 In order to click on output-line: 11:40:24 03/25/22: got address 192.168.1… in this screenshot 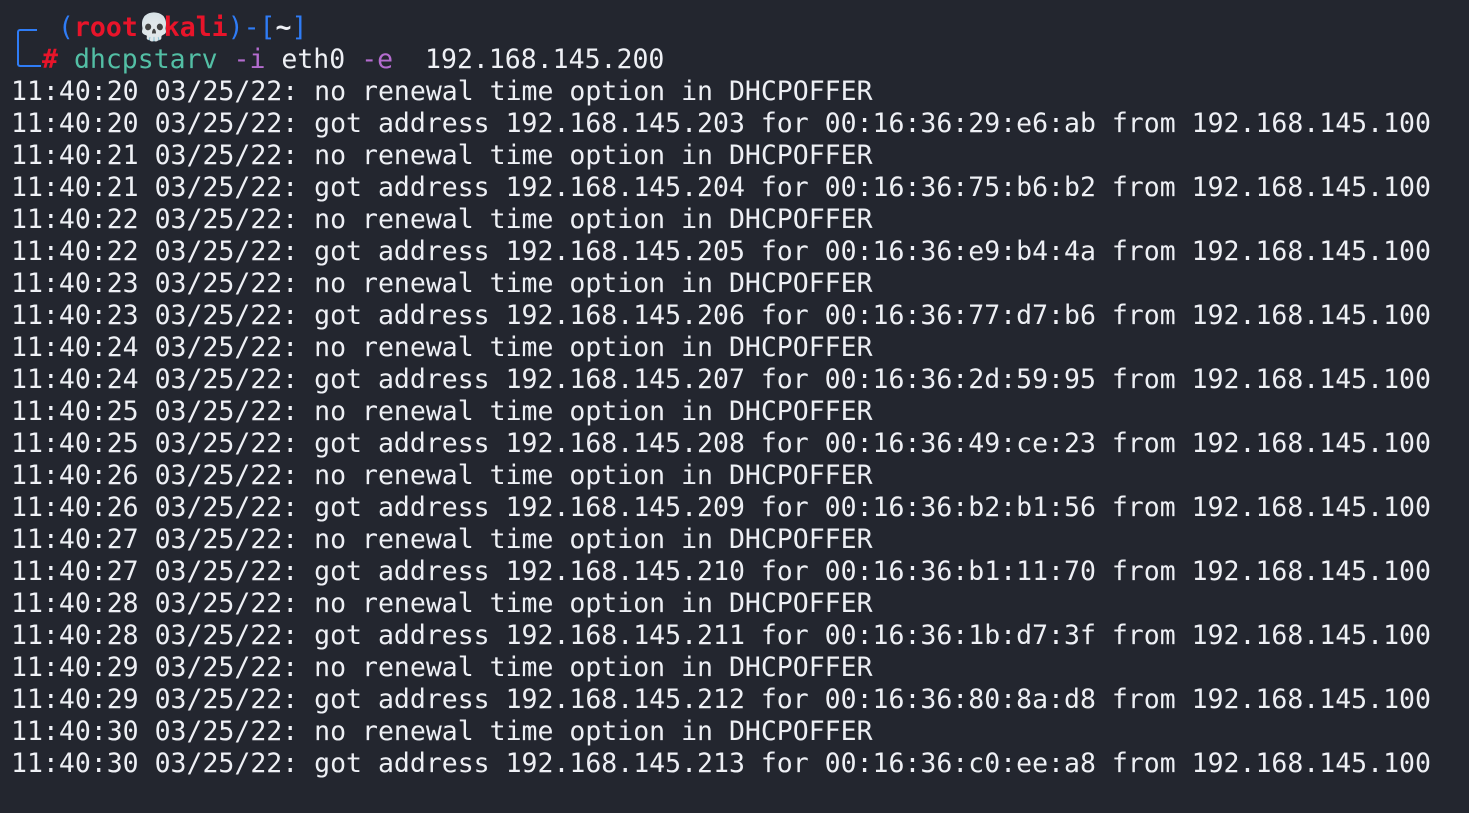, I will do `click(721, 379)`.